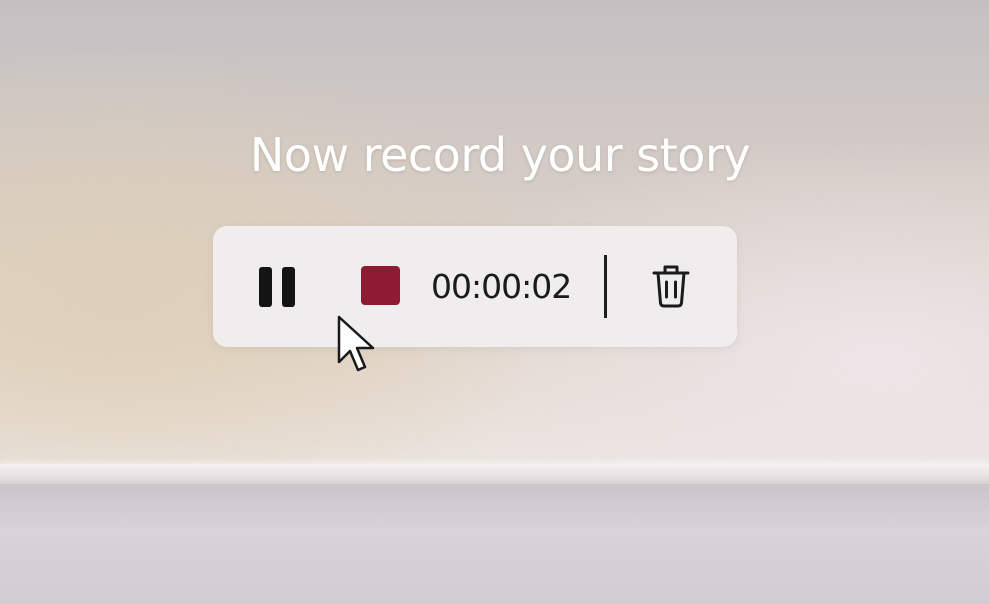 The height and width of the screenshot is (604, 989). I want to click on pause-icon-bar-left, so click(265, 287).